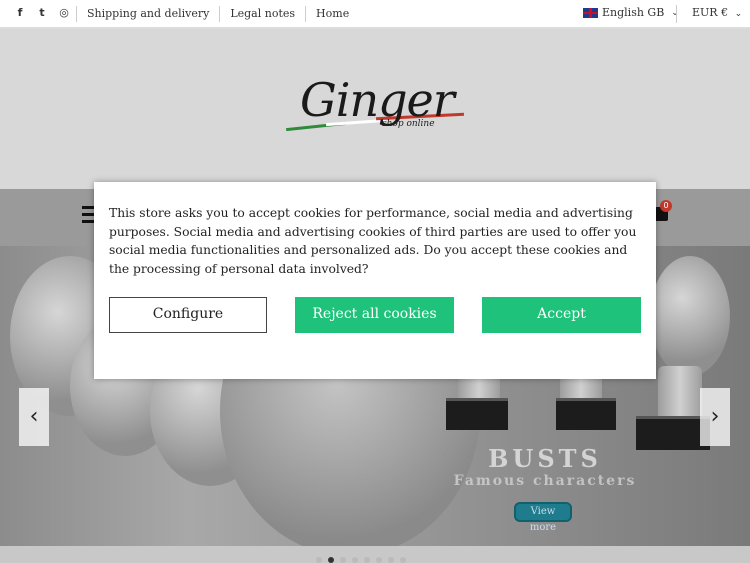  What do you see at coordinates (561, 315) in the screenshot?
I see `accept-button: Accept` at bounding box center [561, 315].